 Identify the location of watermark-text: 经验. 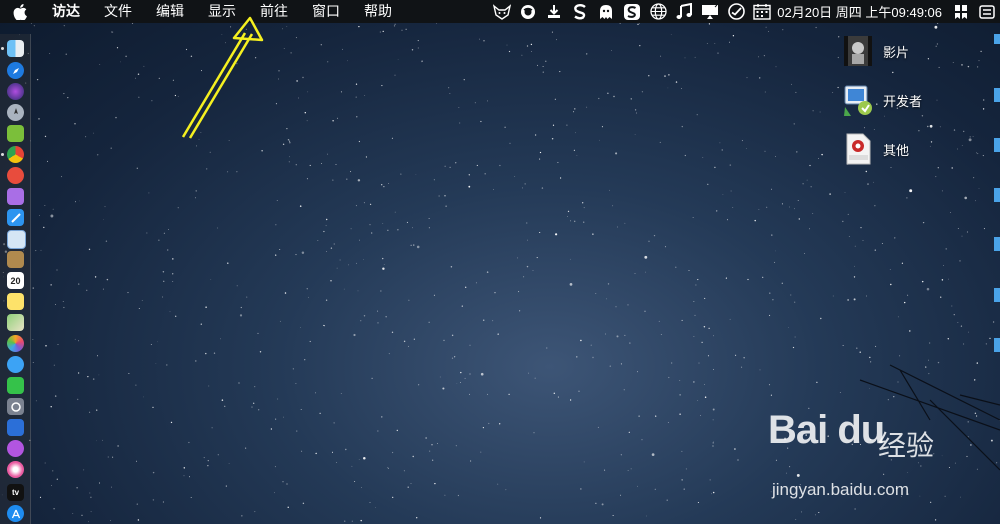
(906, 445).